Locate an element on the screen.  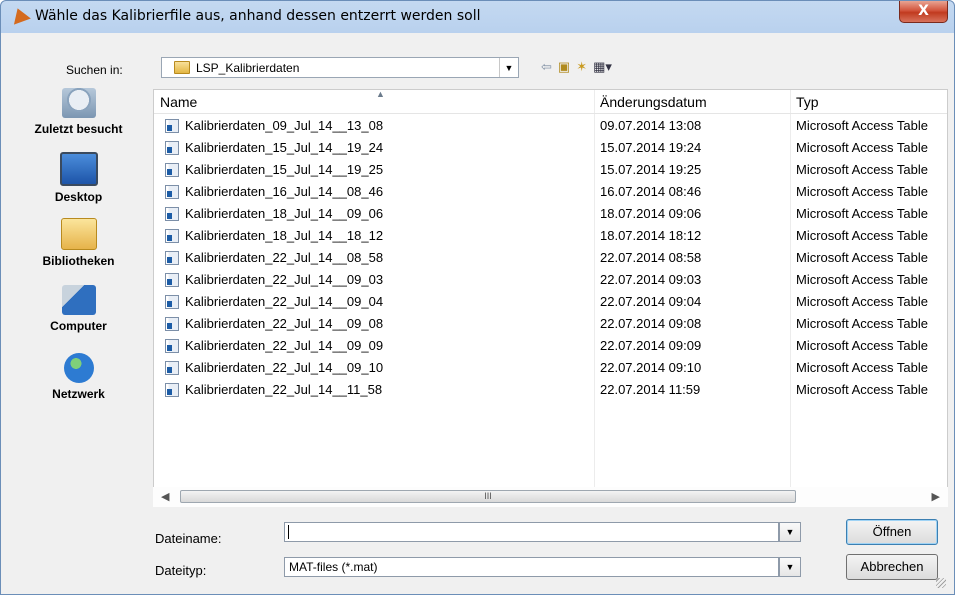
filename-input is located at coordinates (531, 532).